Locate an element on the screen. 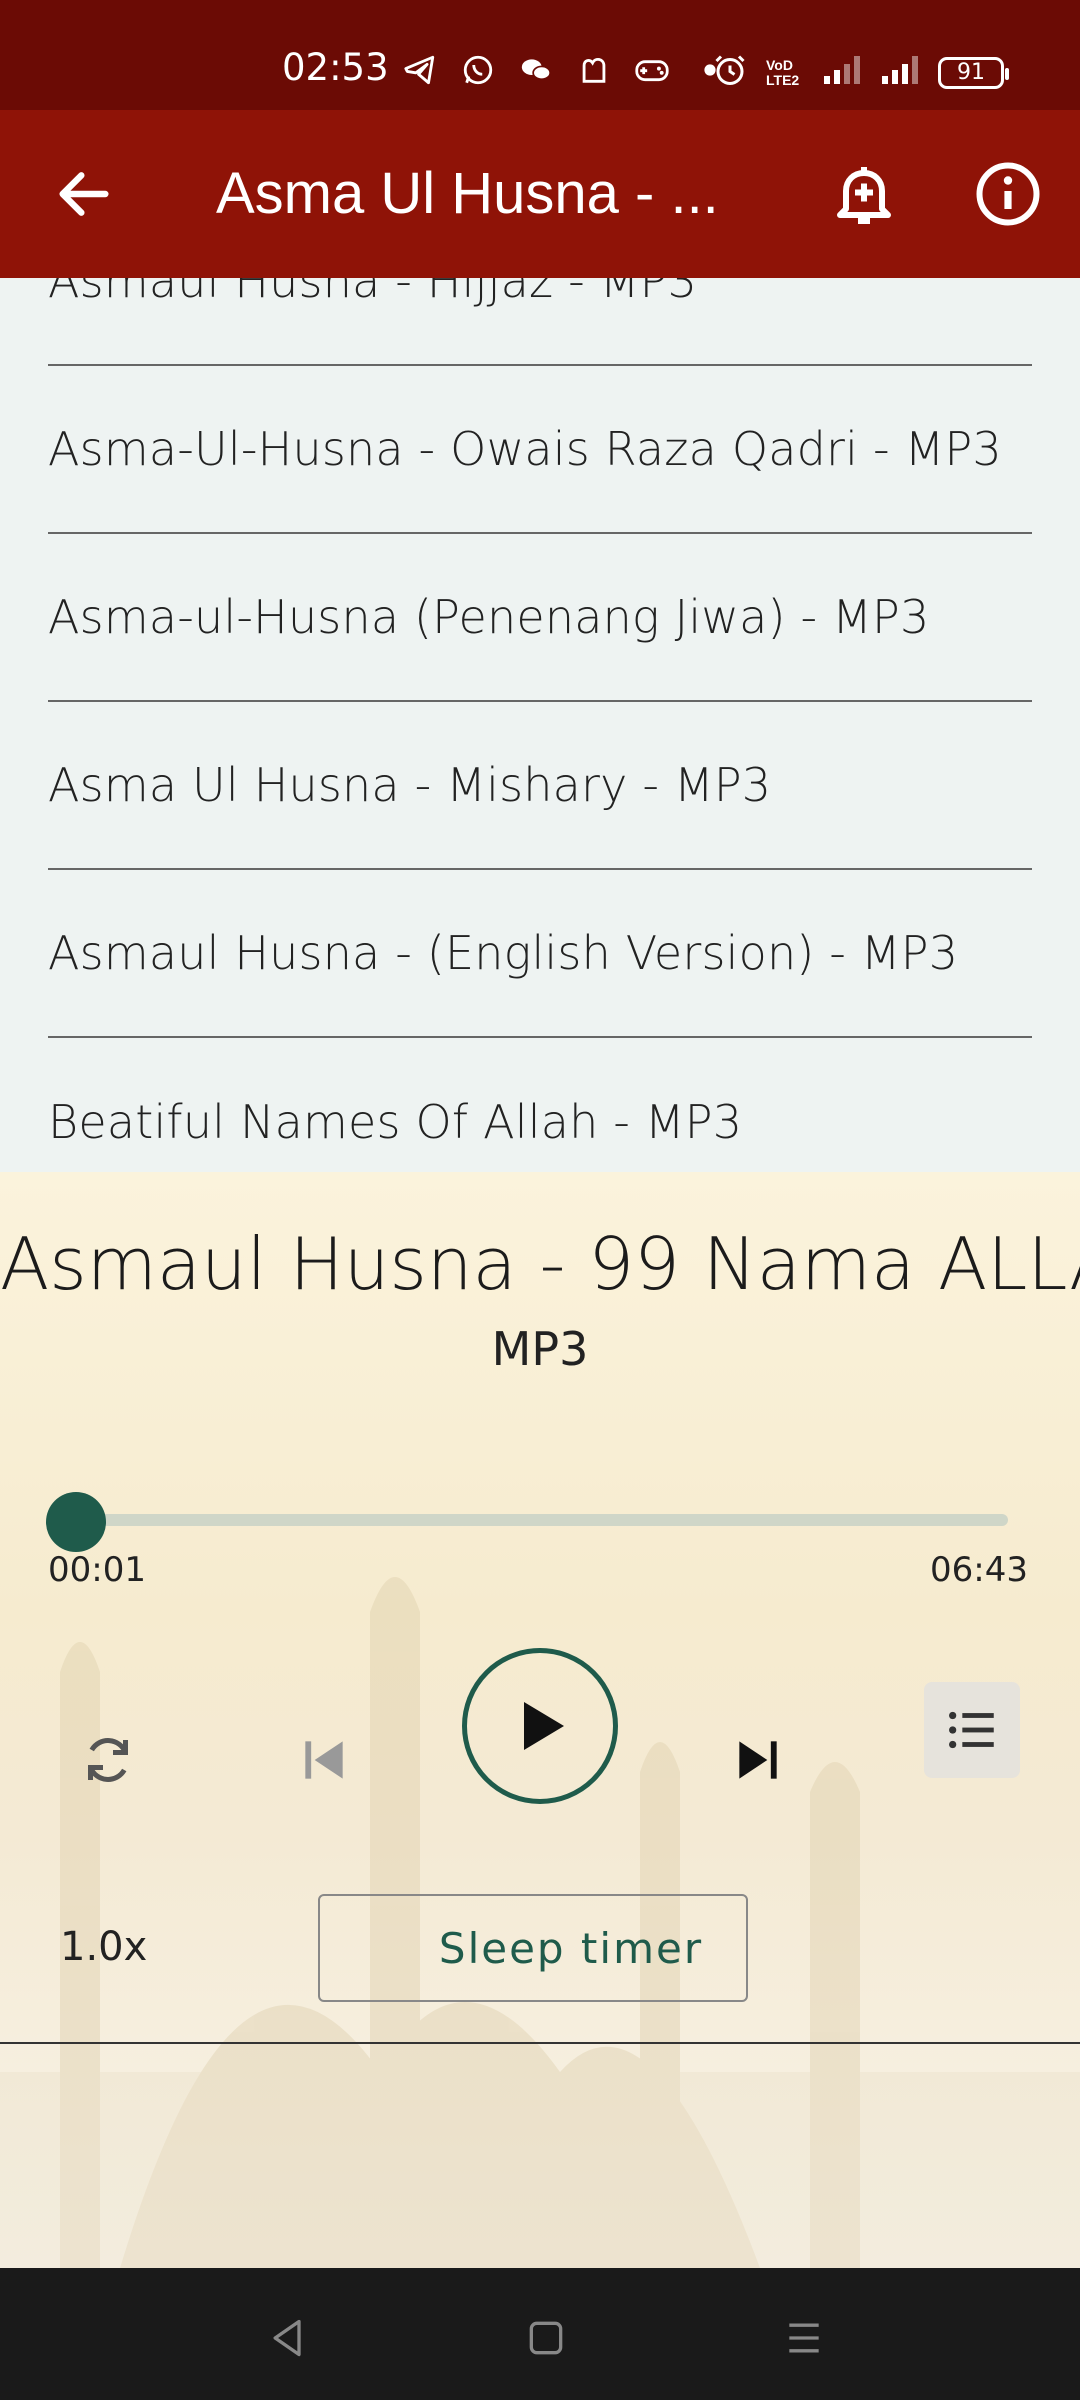 The width and height of the screenshot is (1080, 2400). nav-recents-button is located at coordinates (804, 2338).